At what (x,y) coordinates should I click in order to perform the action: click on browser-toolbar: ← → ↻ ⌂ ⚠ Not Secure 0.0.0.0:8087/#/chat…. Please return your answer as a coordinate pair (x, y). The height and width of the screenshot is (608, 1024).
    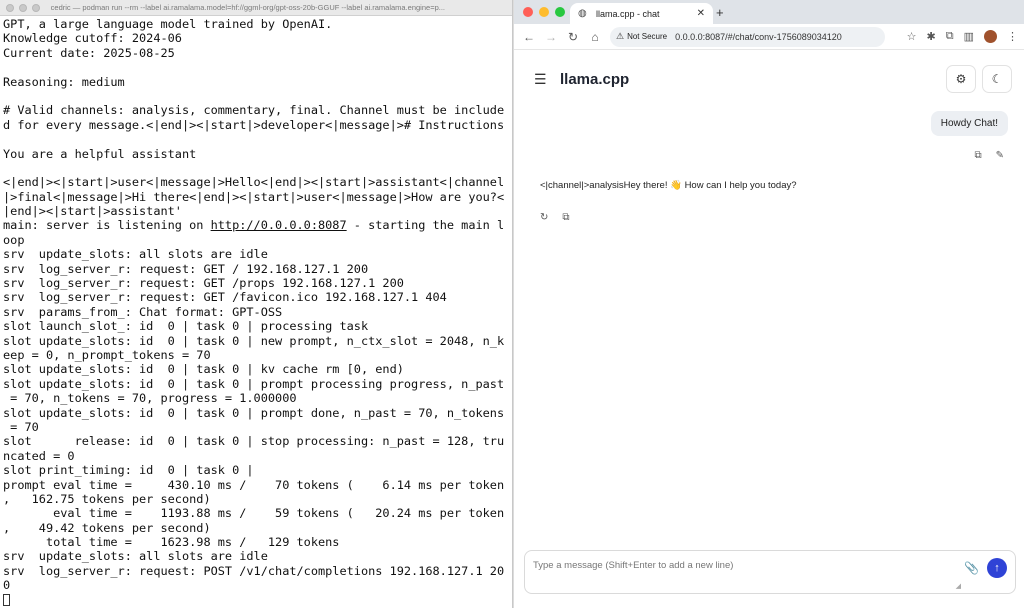
    Looking at the image, I should click on (769, 37).